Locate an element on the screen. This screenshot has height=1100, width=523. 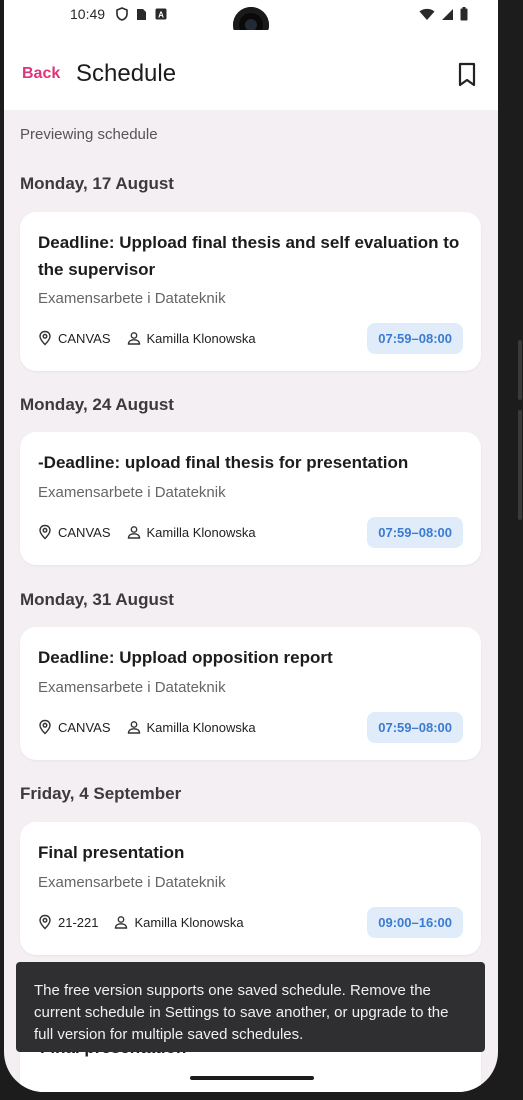
bookmark-icon is located at coordinates (467, 75).